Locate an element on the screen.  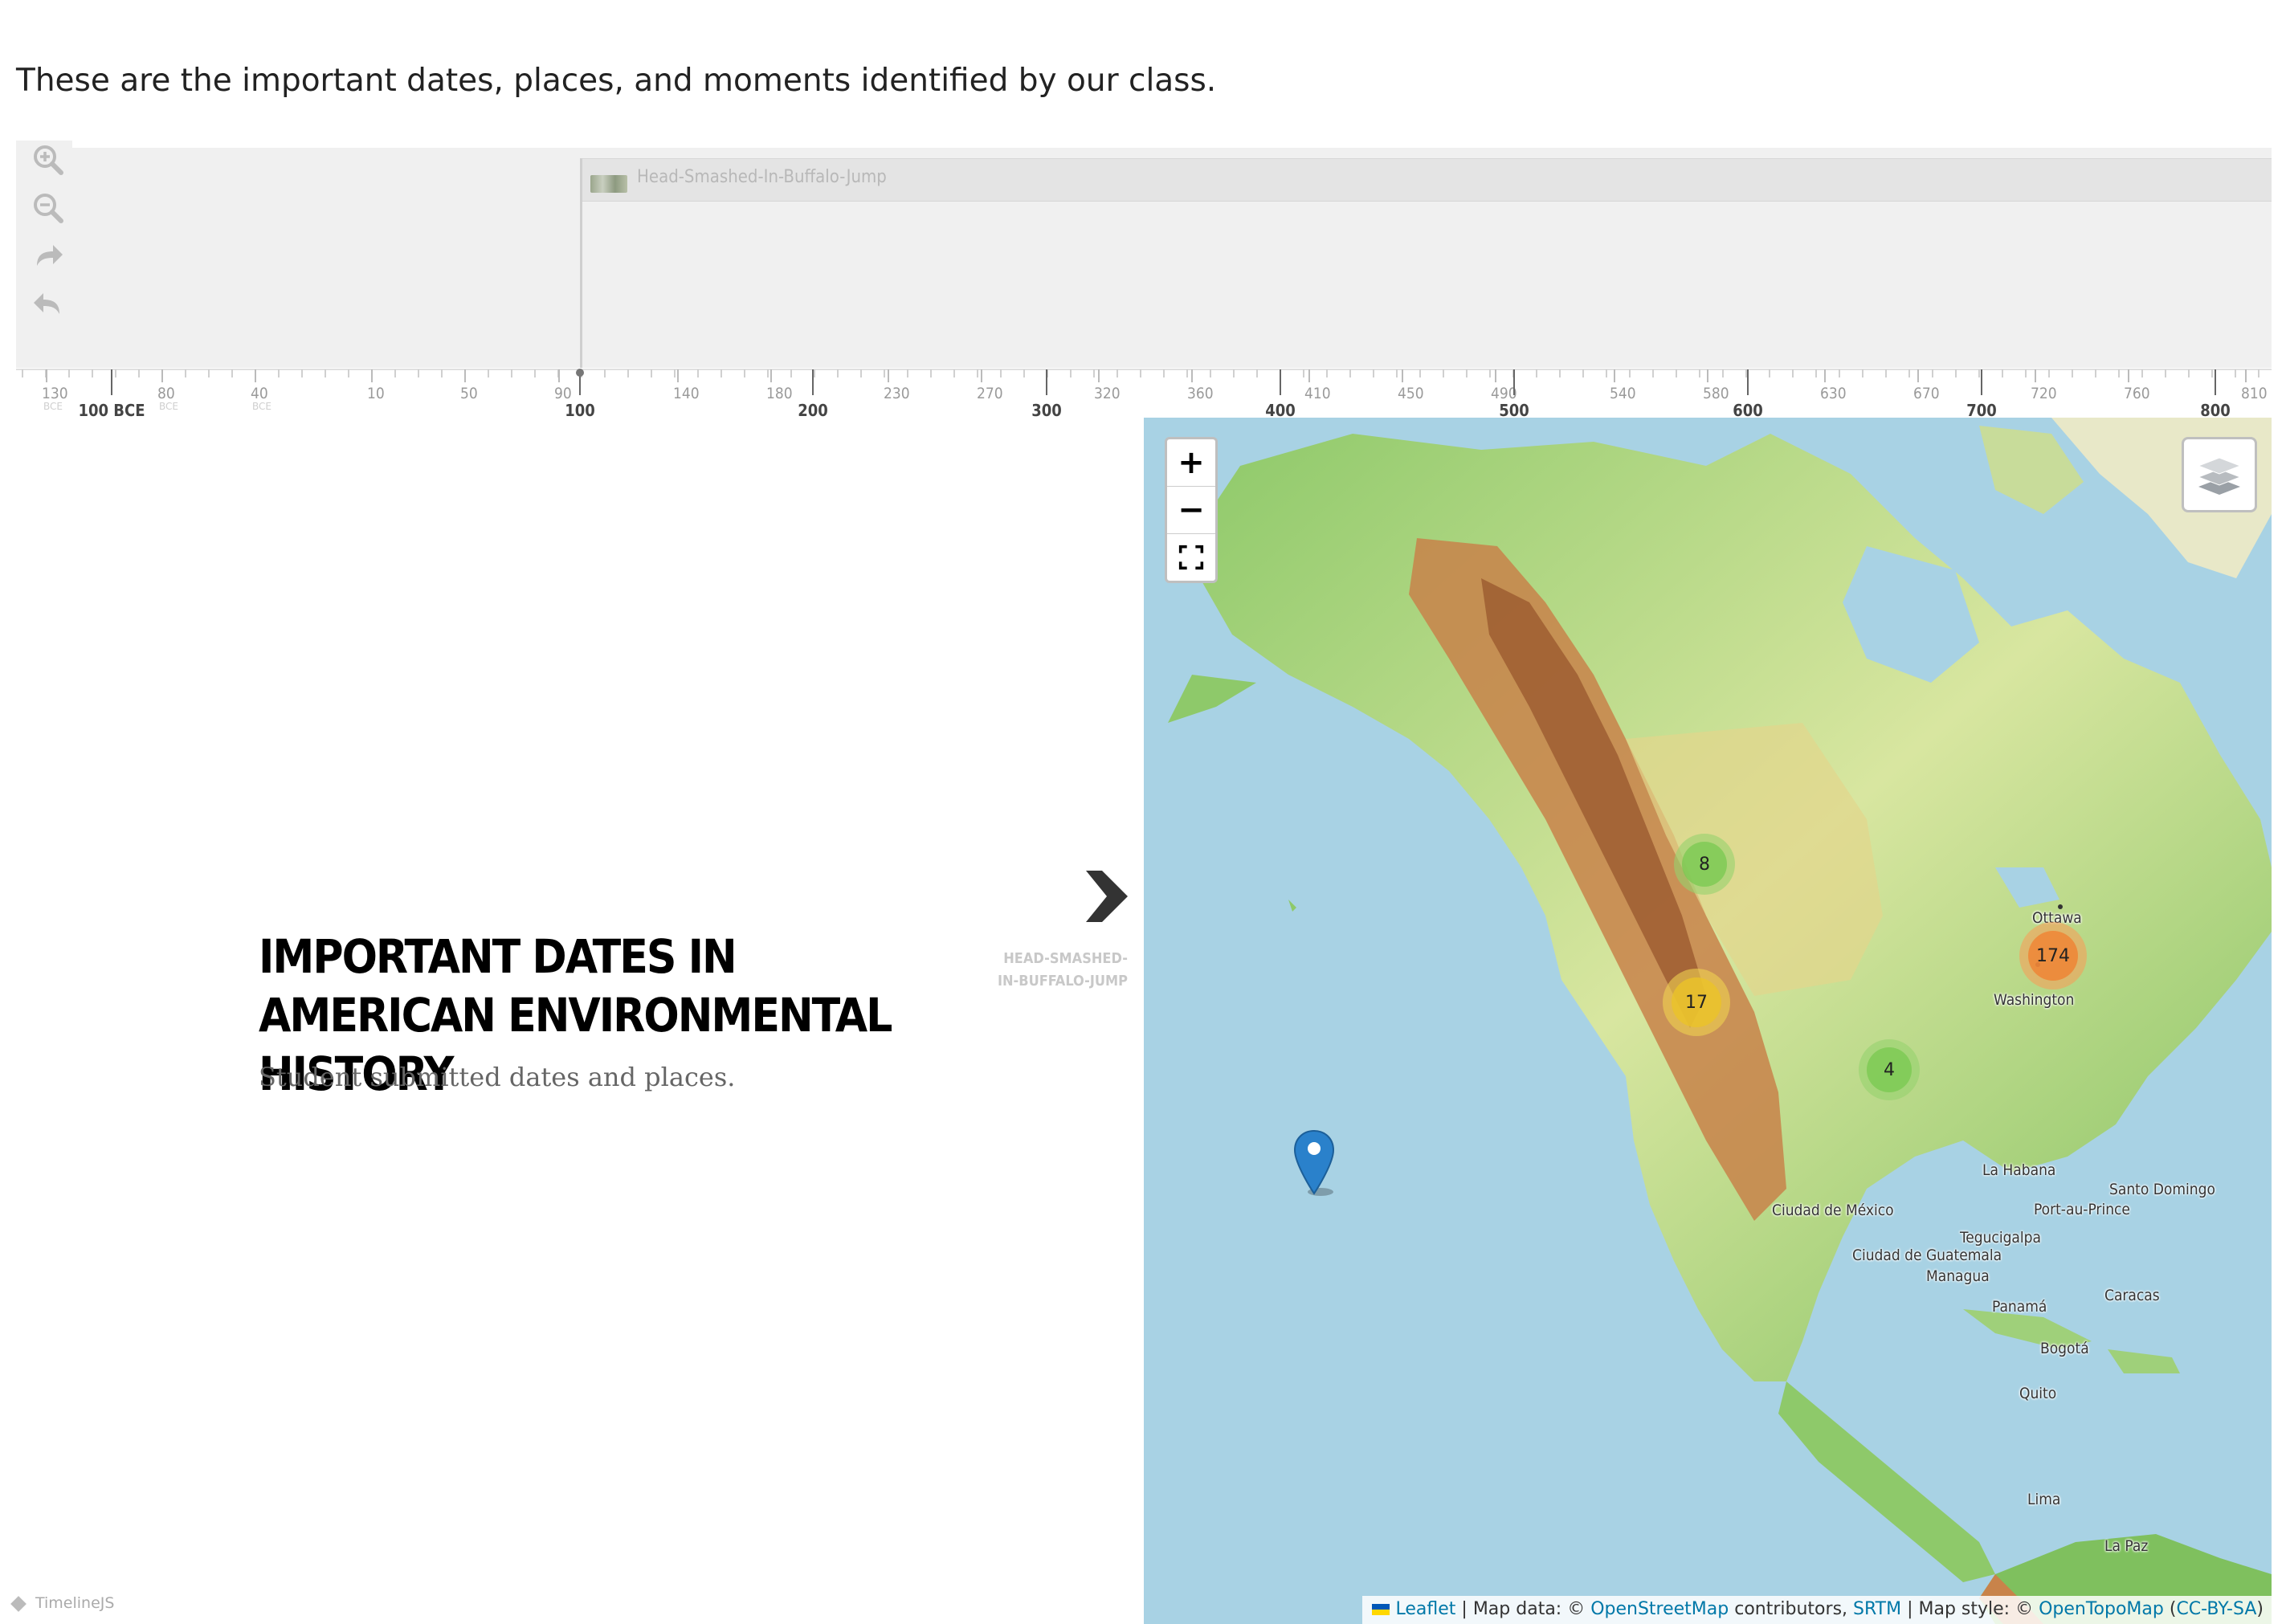
attribution-text: ) is located at coordinates (2260, 1609).